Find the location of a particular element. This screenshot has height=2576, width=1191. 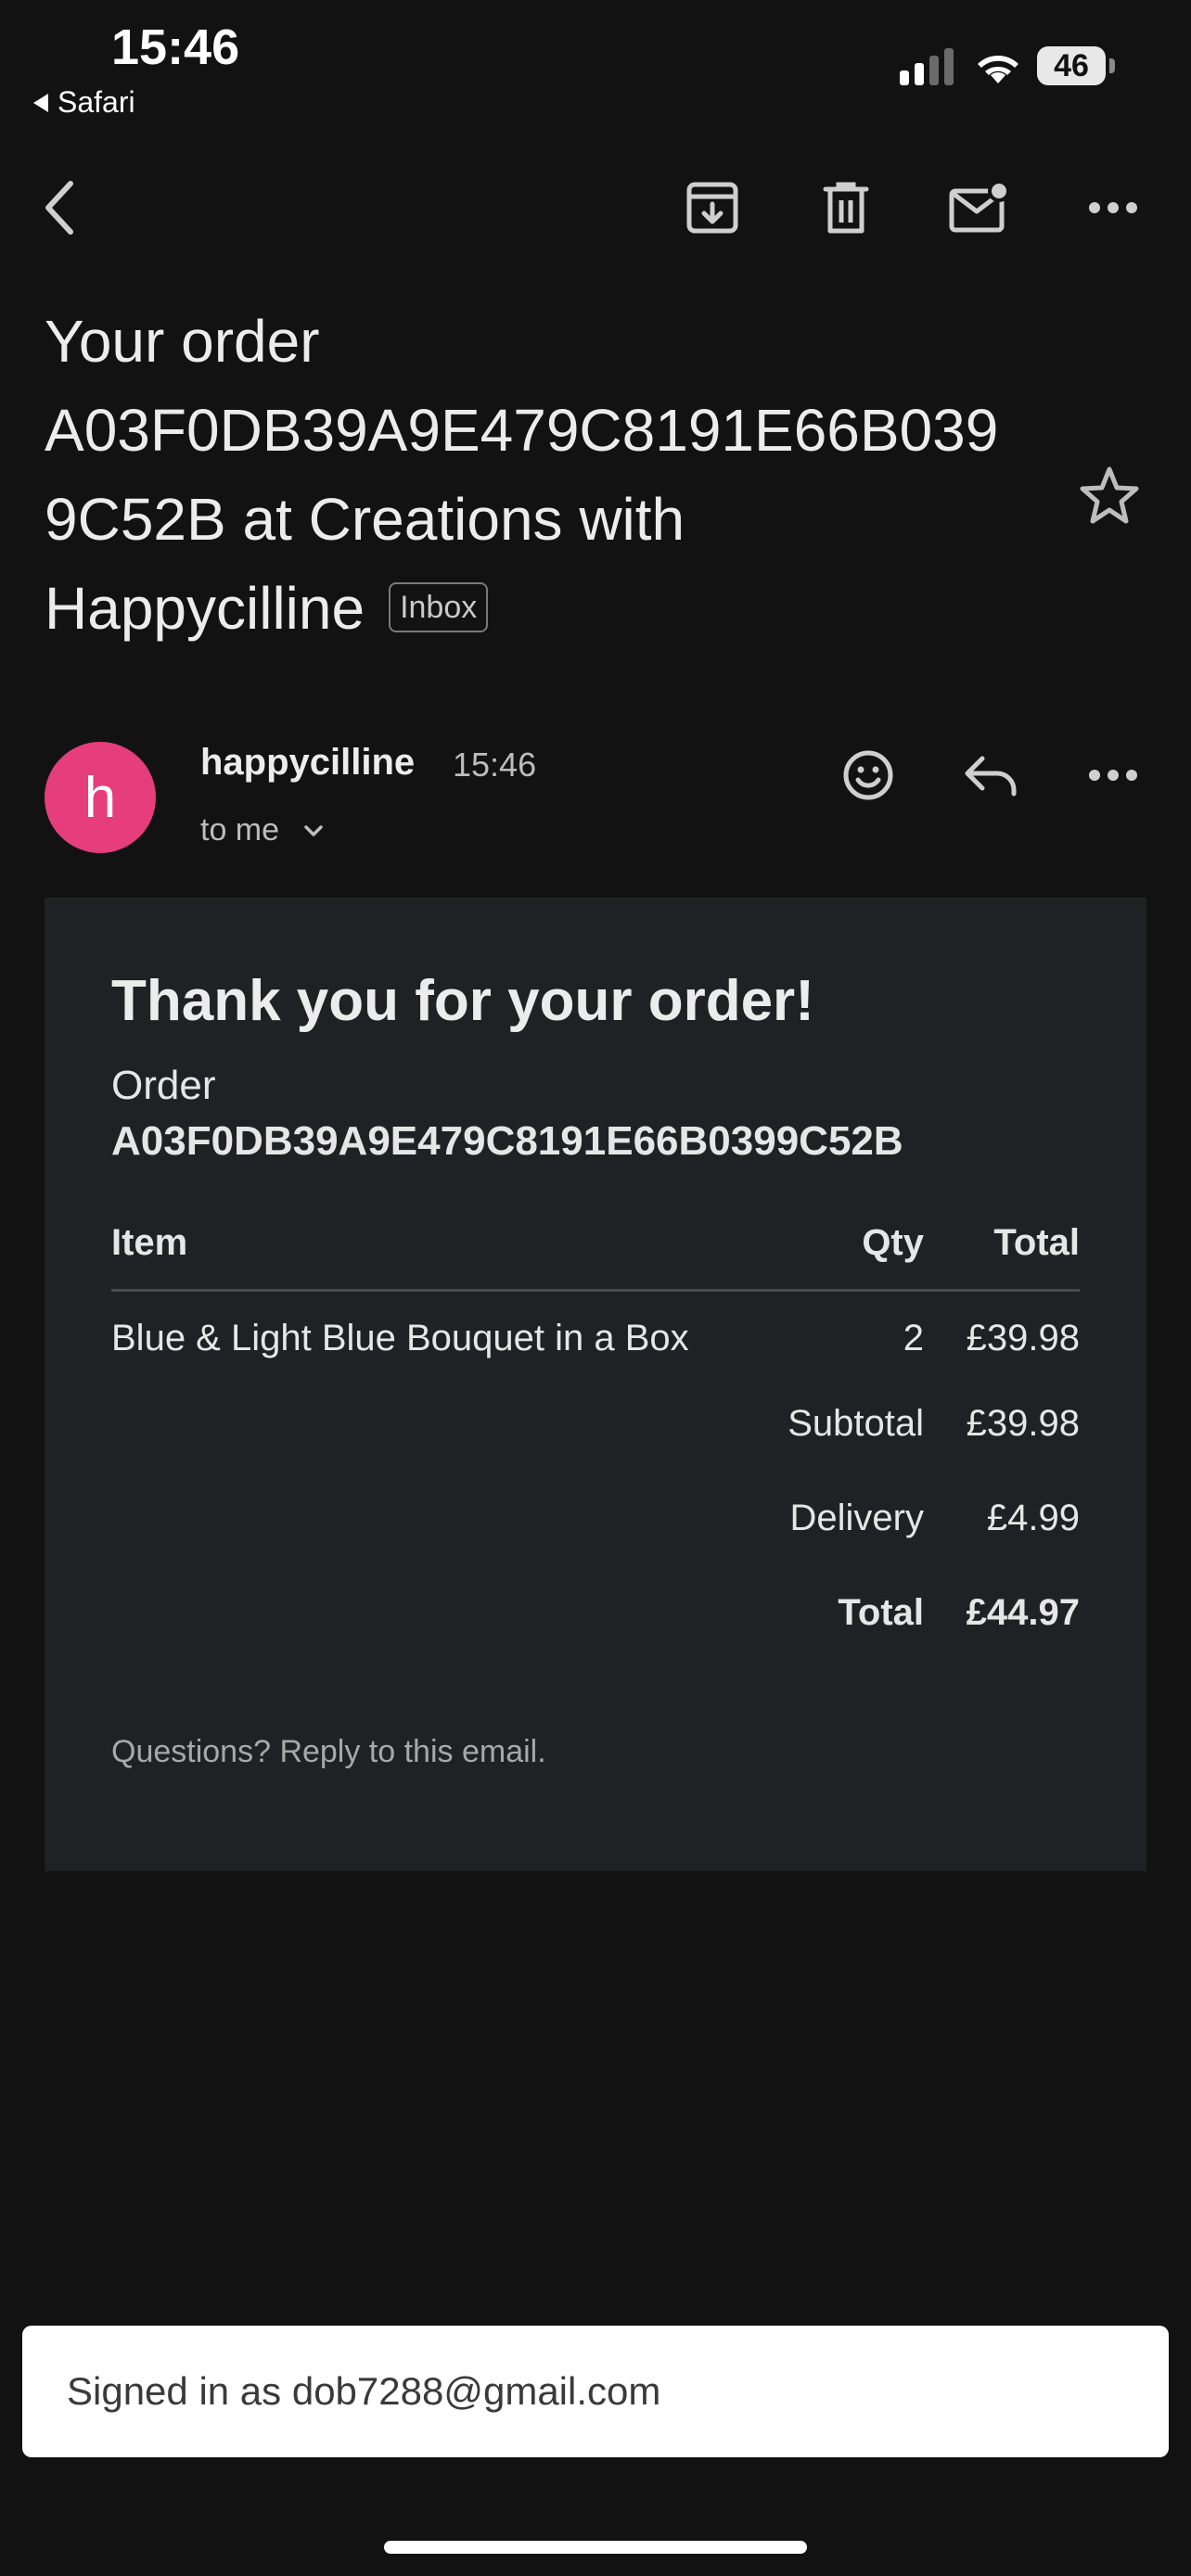

star-button is located at coordinates (1110, 495).